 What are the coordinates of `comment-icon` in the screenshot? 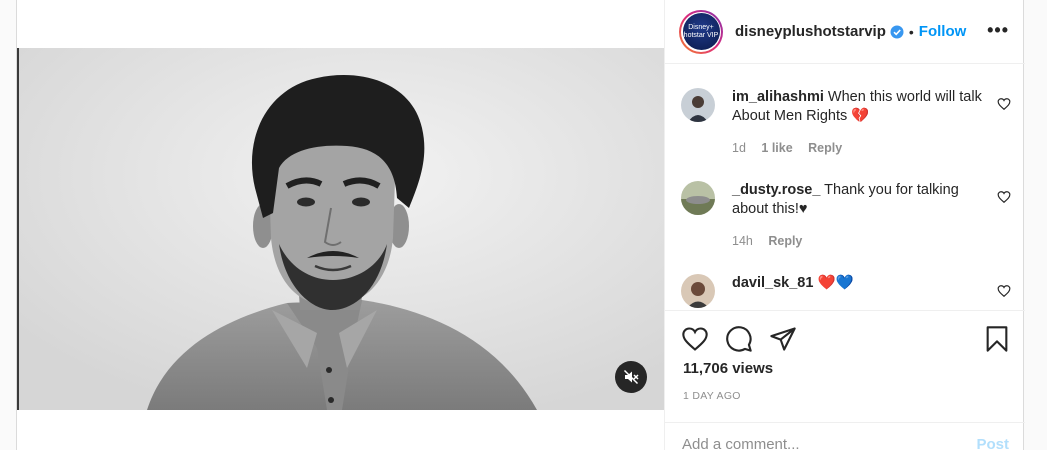 It's located at (739, 339).